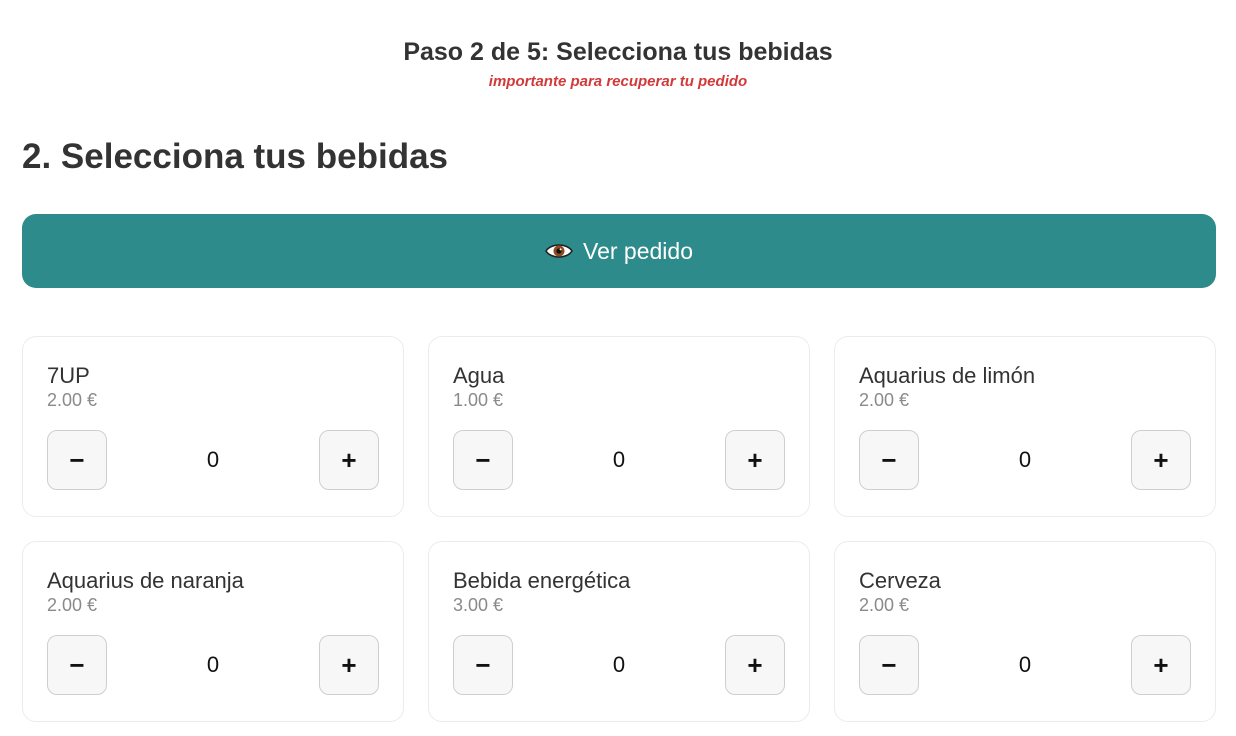  I want to click on product-card: 7UP 2.00 € − 0 +, so click(213, 426).